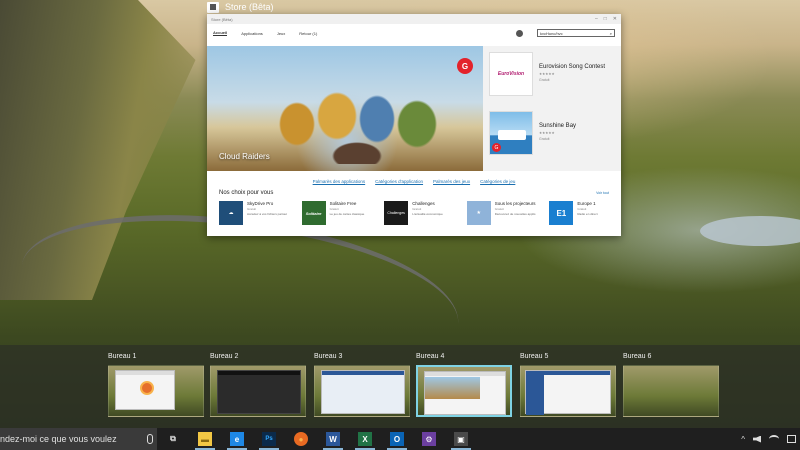  I want to click on pick-item: E1 Europe 1 Gratuit Radio en direct, so click(584, 213).